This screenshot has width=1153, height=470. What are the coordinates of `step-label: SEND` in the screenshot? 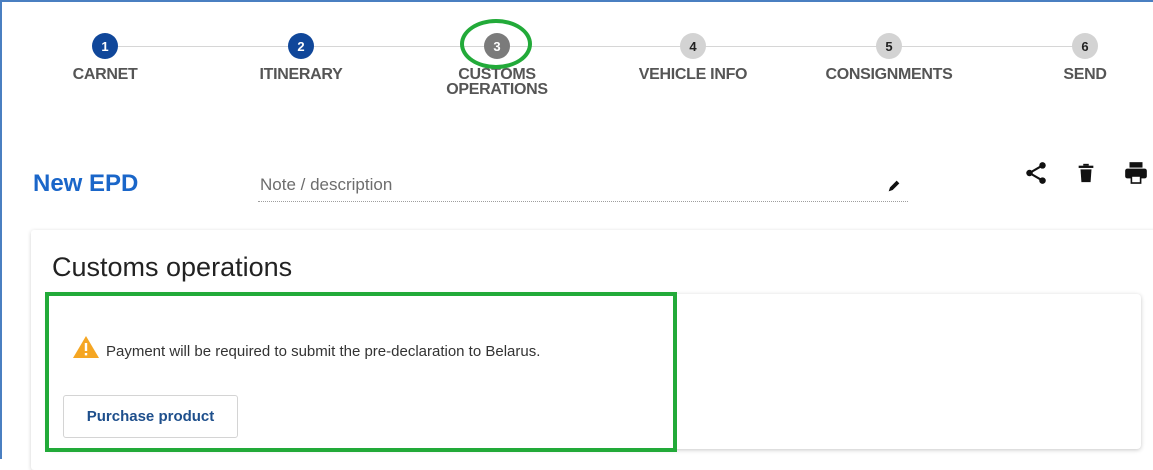 It's located at (1085, 74).